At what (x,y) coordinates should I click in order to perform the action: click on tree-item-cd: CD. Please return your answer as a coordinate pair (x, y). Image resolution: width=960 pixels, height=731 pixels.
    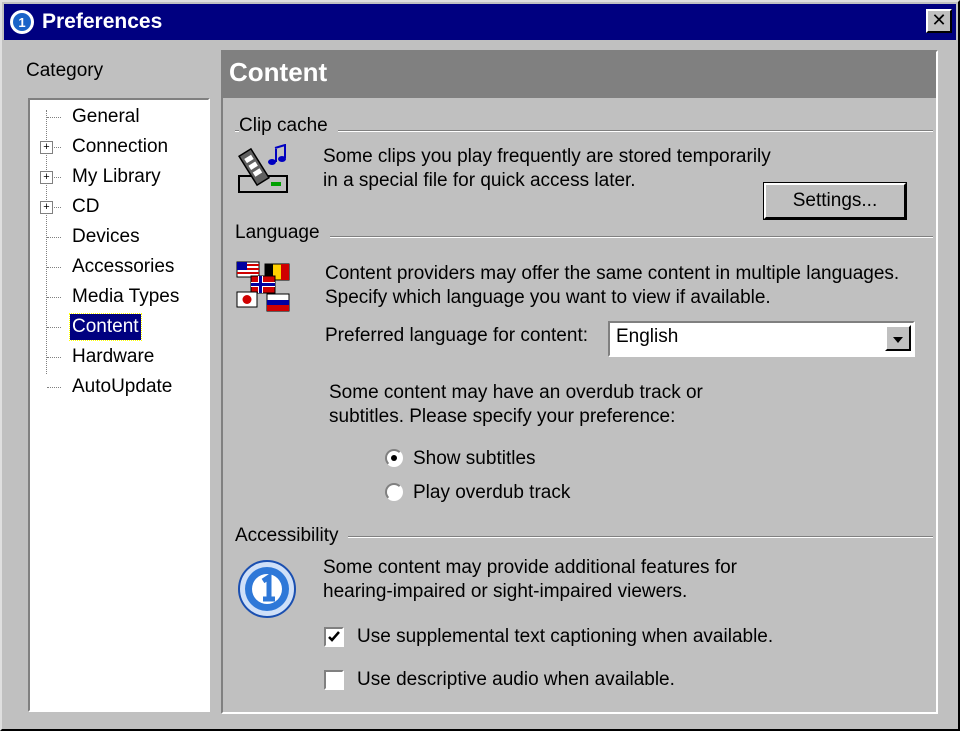
    Looking at the image, I should click on (85, 207).